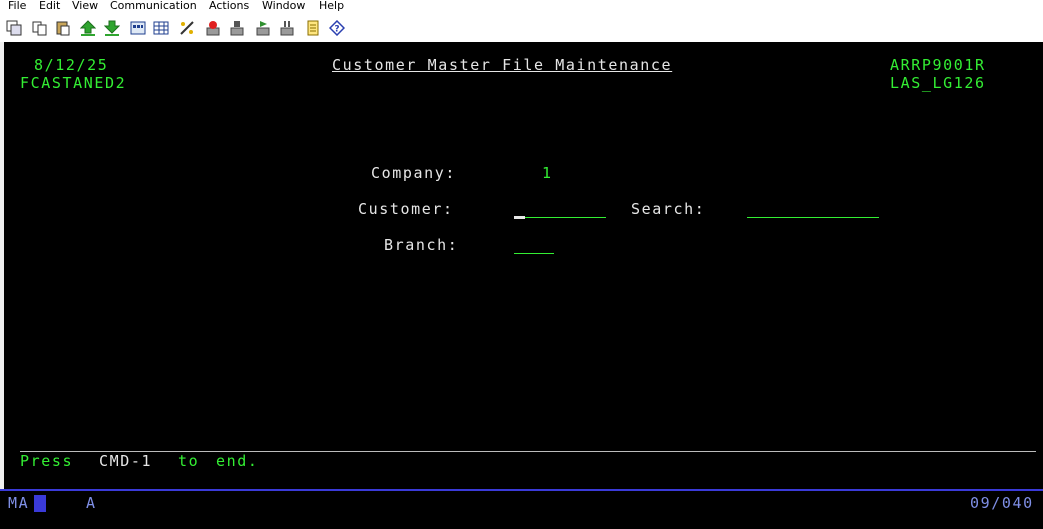 This screenshot has width=1043, height=529. What do you see at coordinates (19, 503) in the screenshot?
I see `status-mode: MA` at bounding box center [19, 503].